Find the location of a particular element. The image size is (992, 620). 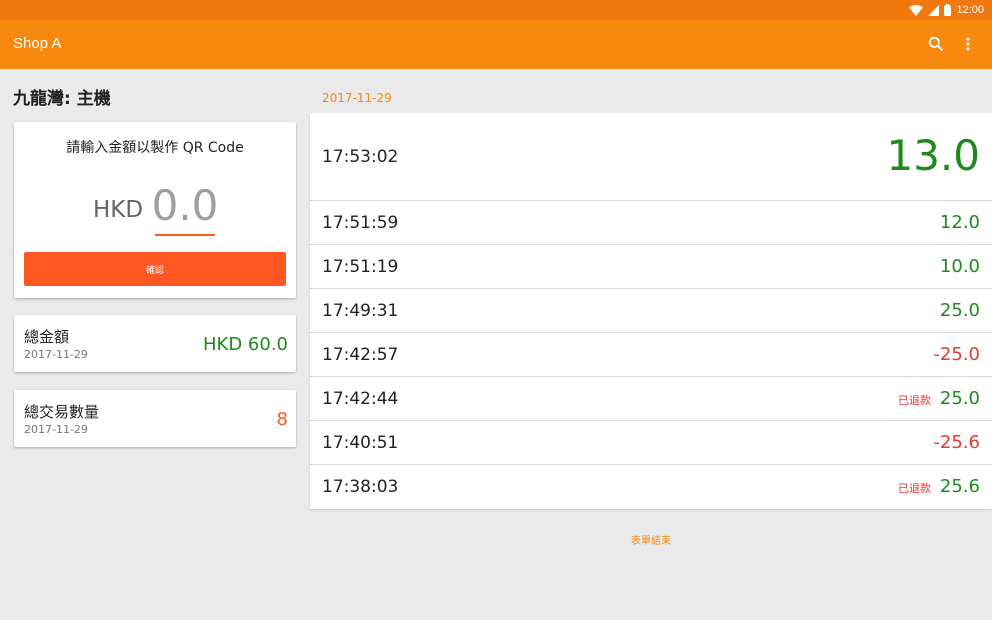

transaction-count-card: 總交易數量 2017-11-29 8 is located at coordinates (155, 418).